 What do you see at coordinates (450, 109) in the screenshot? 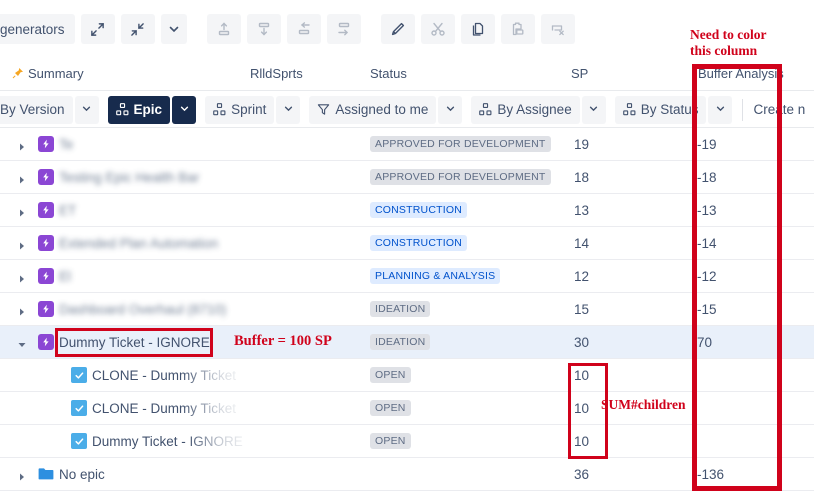
I see `filter-chip-caret-assigned-to-me` at bounding box center [450, 109].